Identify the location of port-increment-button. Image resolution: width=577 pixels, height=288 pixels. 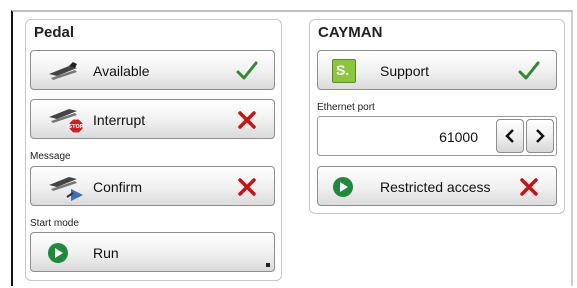
(540, 136).